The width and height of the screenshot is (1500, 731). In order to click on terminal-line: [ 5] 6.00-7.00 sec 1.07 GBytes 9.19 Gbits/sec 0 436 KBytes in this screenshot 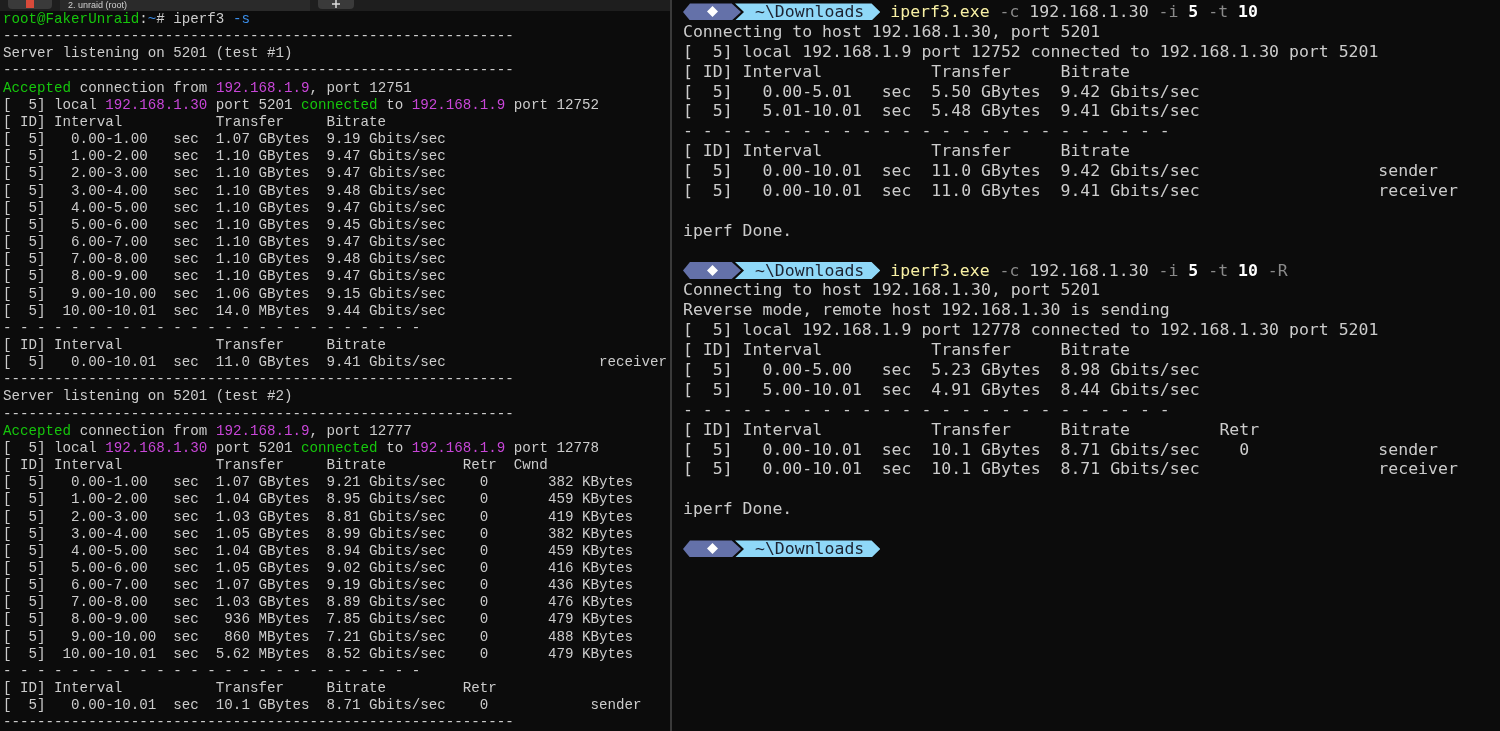, I will do `click(319, 586)`.